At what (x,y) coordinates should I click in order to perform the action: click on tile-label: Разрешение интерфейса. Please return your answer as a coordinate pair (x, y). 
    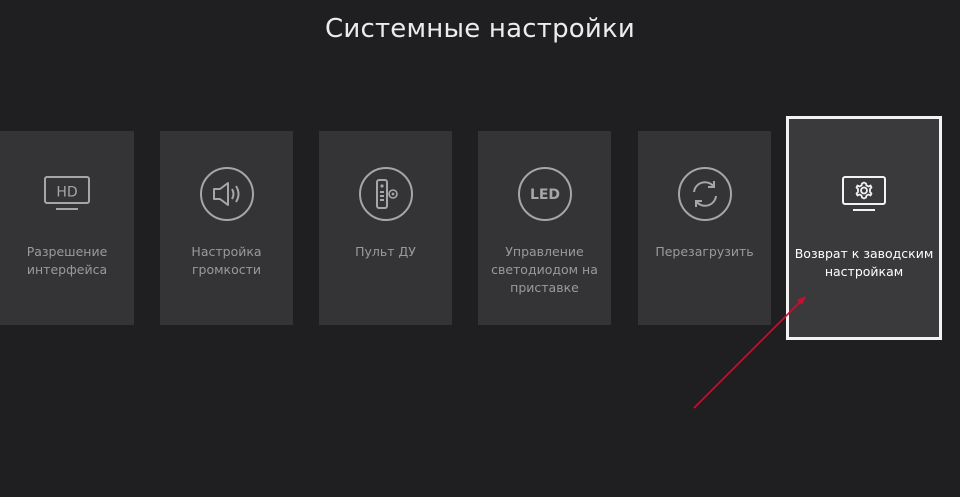
    Looking at the image, I should click on (67, 260).